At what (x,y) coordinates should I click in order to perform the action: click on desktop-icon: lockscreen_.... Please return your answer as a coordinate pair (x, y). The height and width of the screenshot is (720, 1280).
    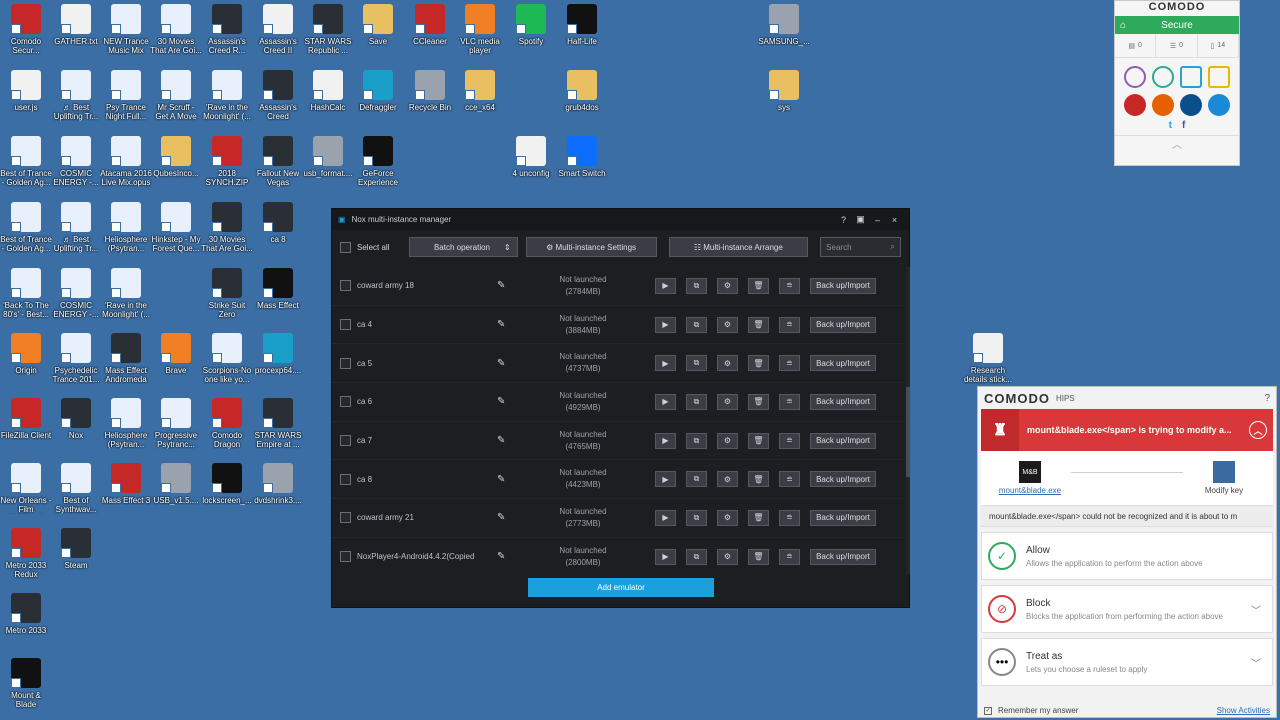
    Looking at the image, I should click on (227, 484).